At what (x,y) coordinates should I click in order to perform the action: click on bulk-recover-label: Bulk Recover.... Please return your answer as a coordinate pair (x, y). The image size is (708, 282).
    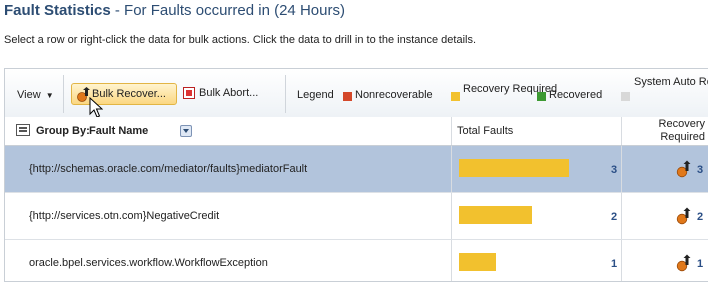
    Looking at the image, I should click on (129, 94).